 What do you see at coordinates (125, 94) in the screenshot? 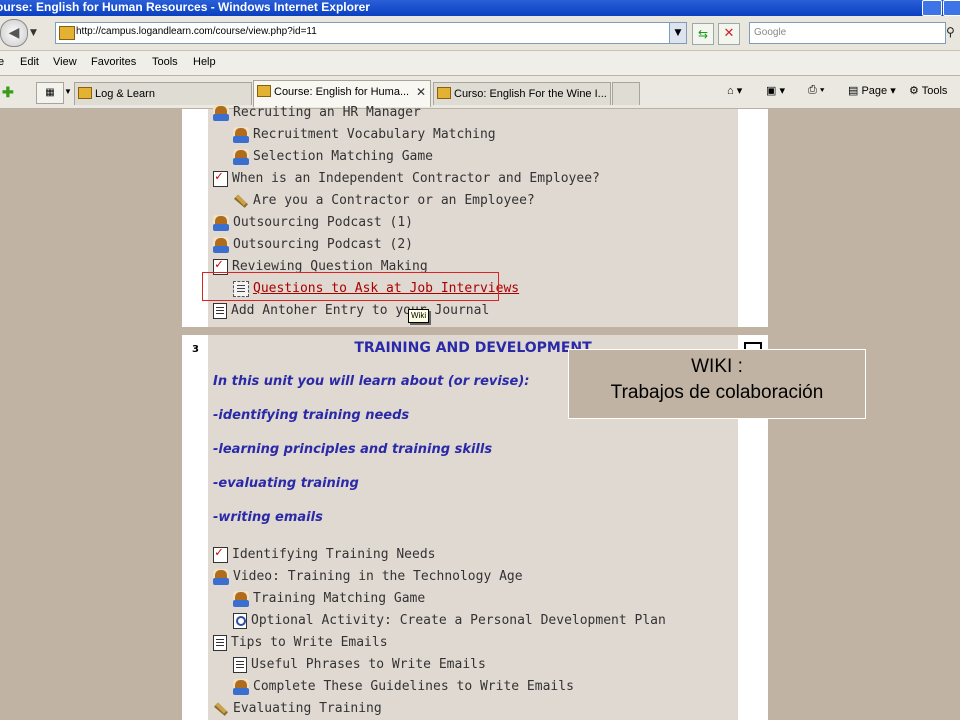
I see `tab-label: Log & Learn` at bounding box center [125, 94].